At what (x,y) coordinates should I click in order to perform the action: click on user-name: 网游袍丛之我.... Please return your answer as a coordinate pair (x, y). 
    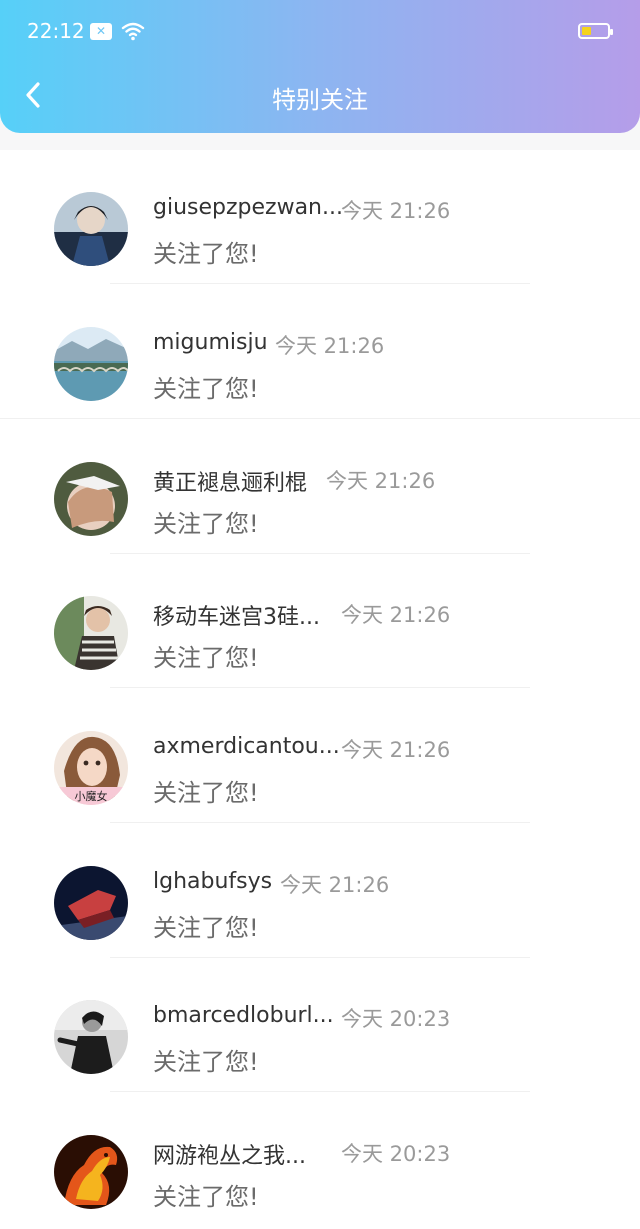
    Looking at the image, I should click on (229, 1154).